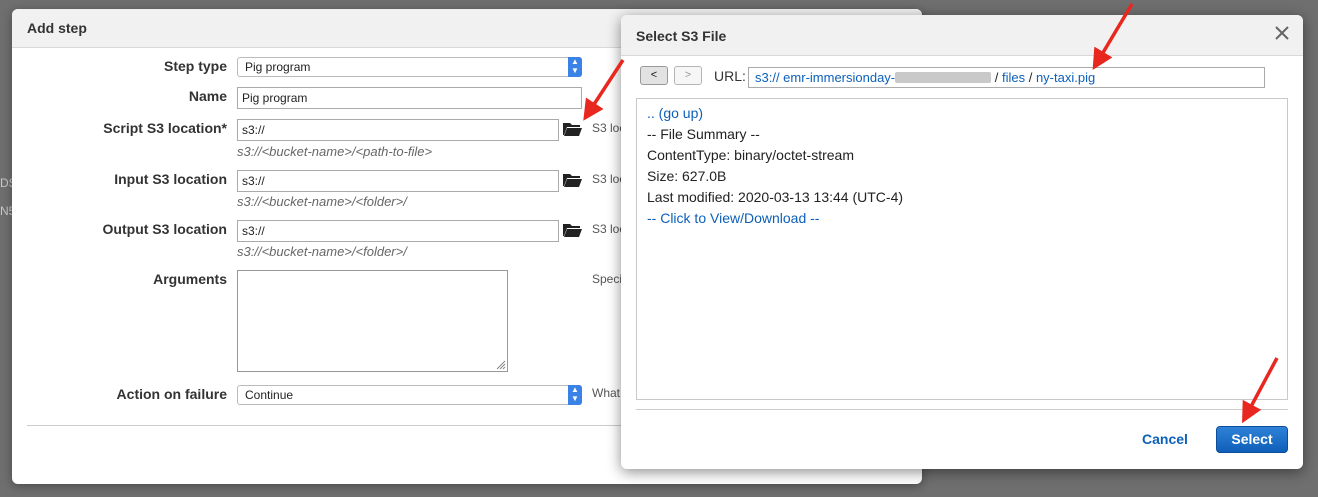 Image resolution: width=1318 pixels, height=497 pixels. What do you see at coordinates (943, 77) in the screenshot?
I see `redacted-bucket-suffix` at bounding box center [943, 77].